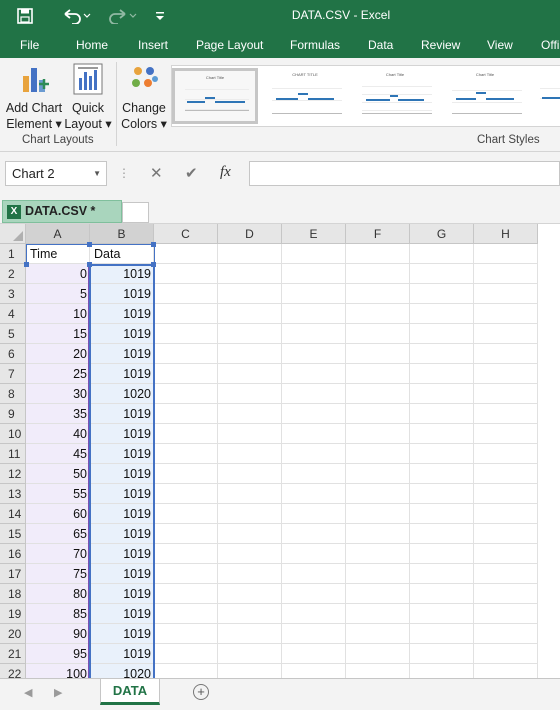 Image resolution: width=560 pixels, height=710 pixels. Describe the element at coordinates (378, 234) in the screenshot. I see `column-header-f: F` at that location.